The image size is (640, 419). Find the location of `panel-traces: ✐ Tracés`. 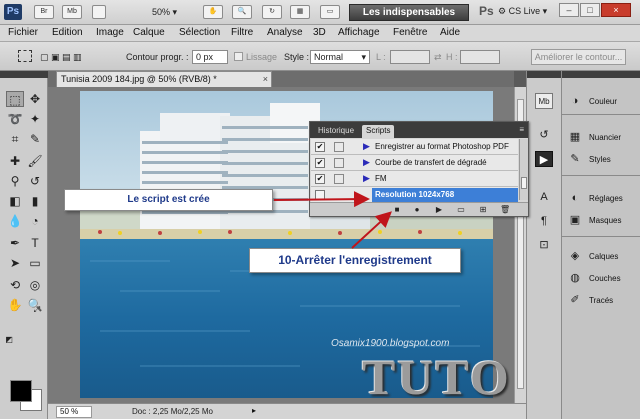

panel-traces: ✐ Tracés is located at coordinates (601, 301).